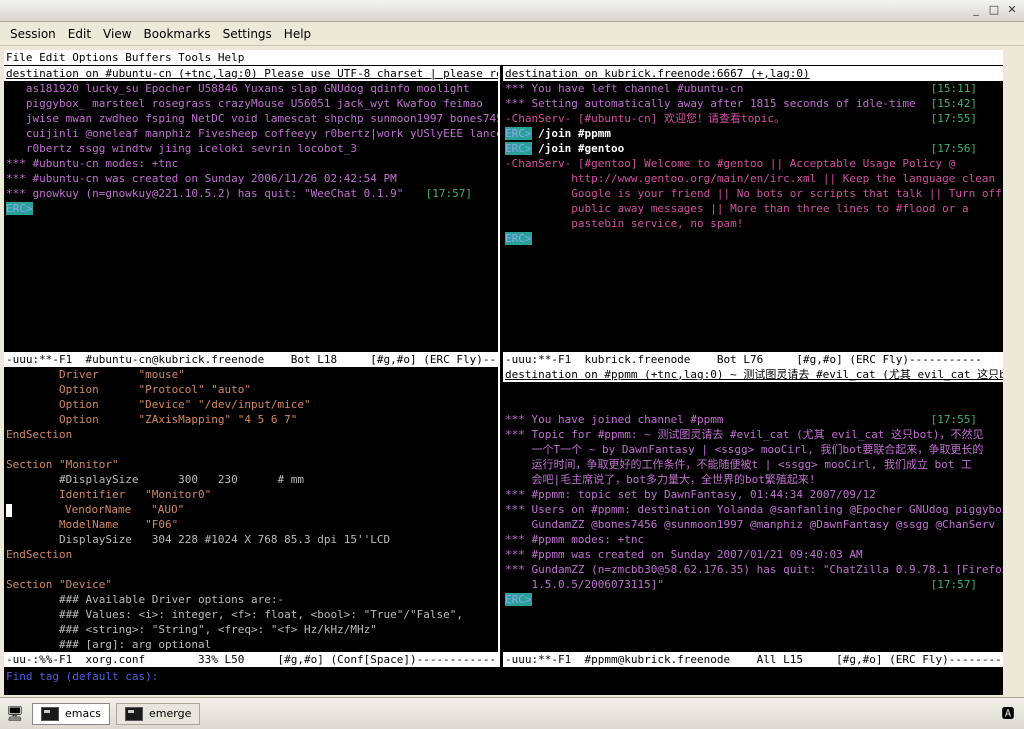 This screenshot has width=1024, height=729. I want to click on text-line: 1.5.0.5/2006073115]" [17:57], so click(753, 584).